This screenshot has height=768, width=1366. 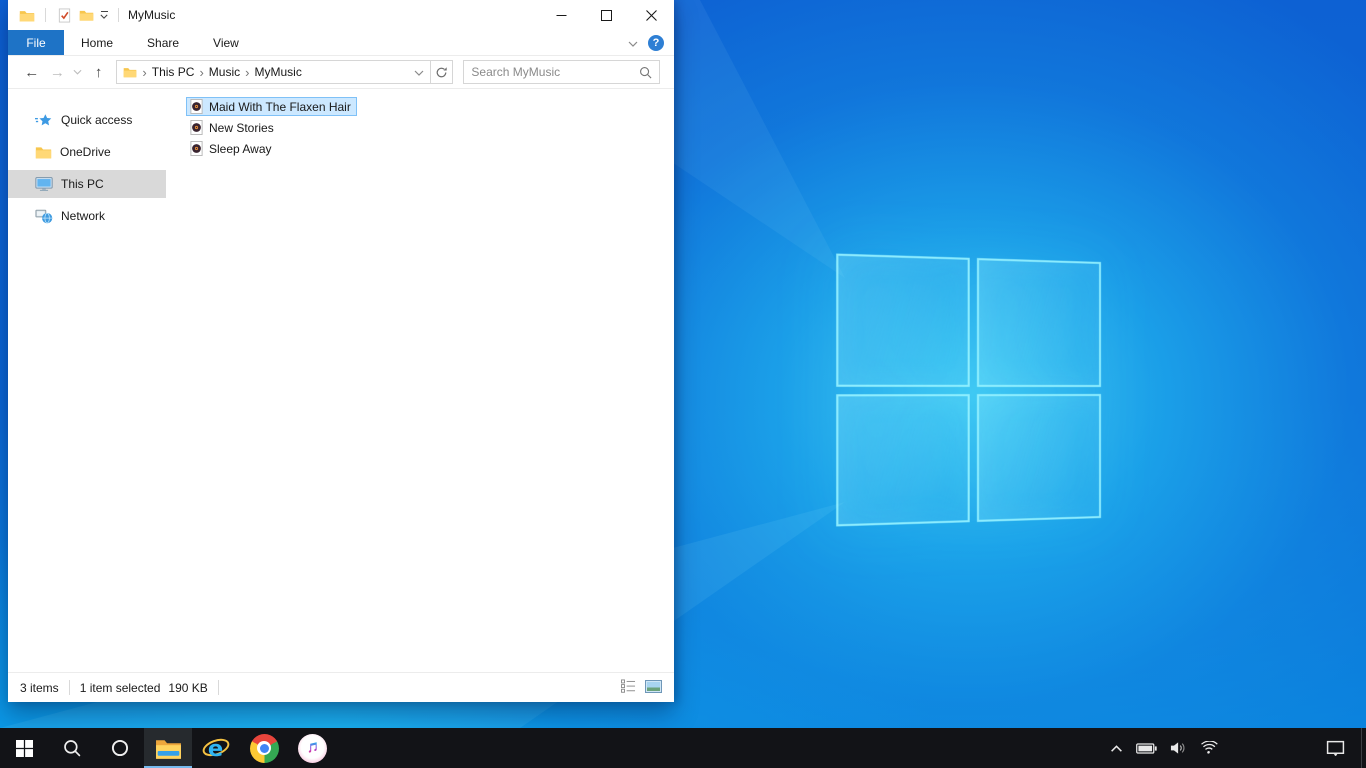 I want to click on quick-access-star-icon, so click(x=43, y=119).